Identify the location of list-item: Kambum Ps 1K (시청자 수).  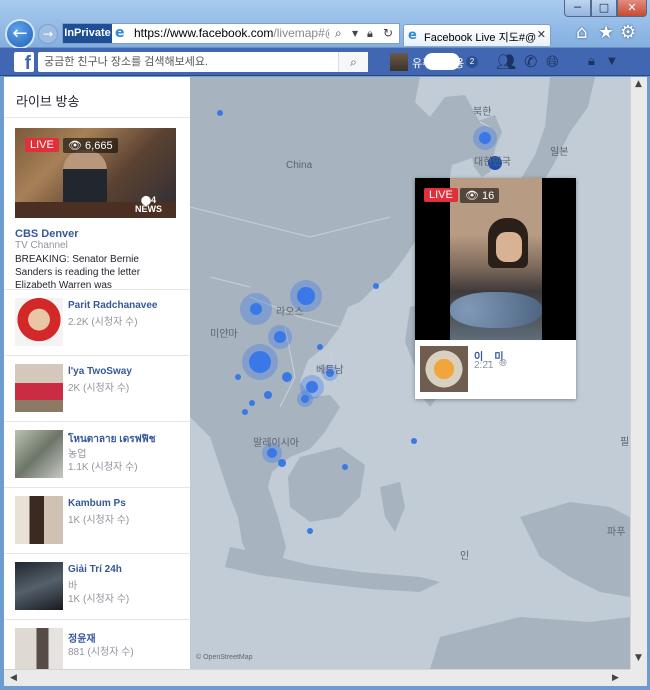
(97, 520).